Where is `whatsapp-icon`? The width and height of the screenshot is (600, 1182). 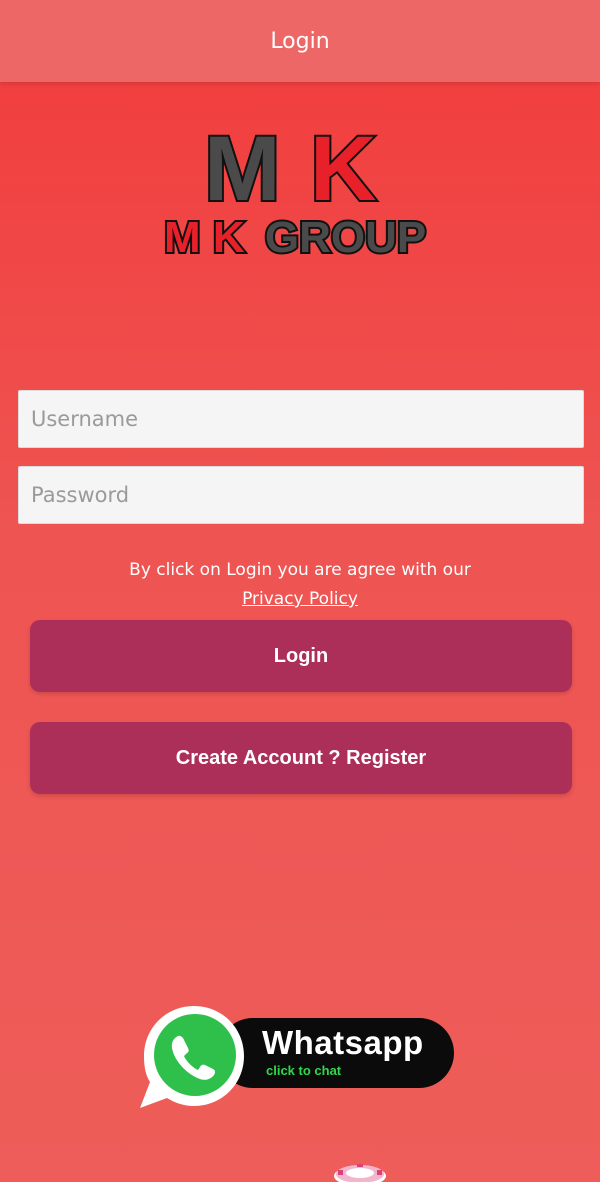 whatsapp-icon is located at coordinates (192, 1057).